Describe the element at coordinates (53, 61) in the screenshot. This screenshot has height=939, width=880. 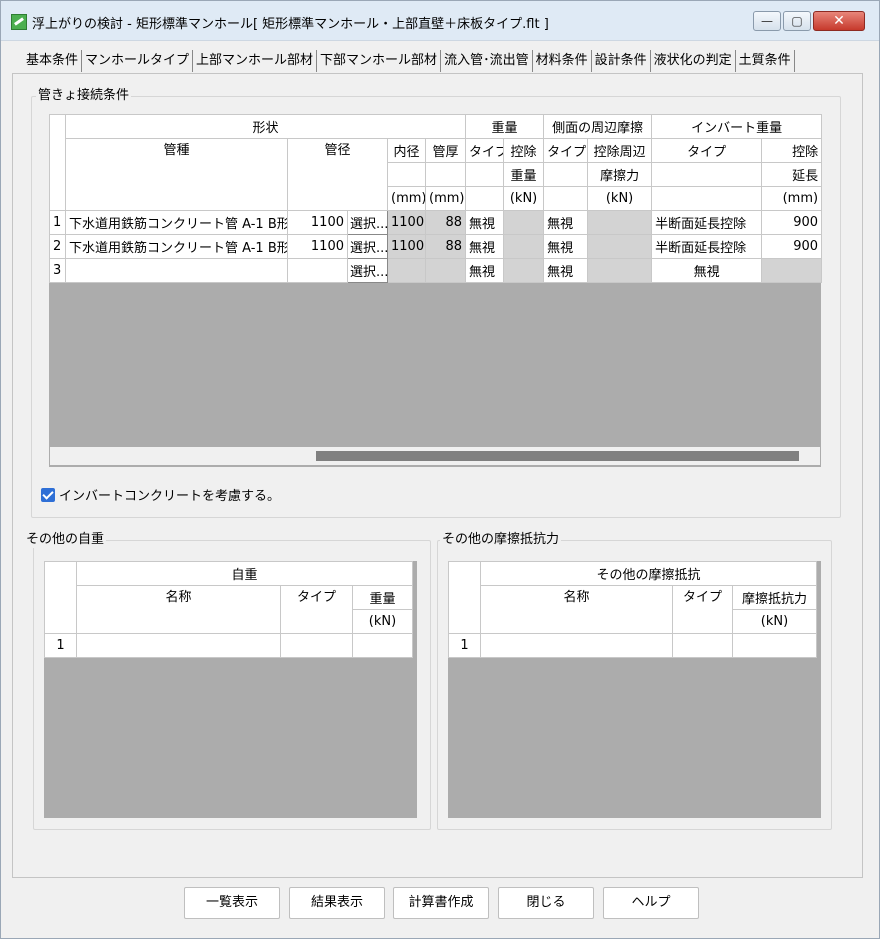
I see `tab-basic-conditions: 基本条件` at that location.